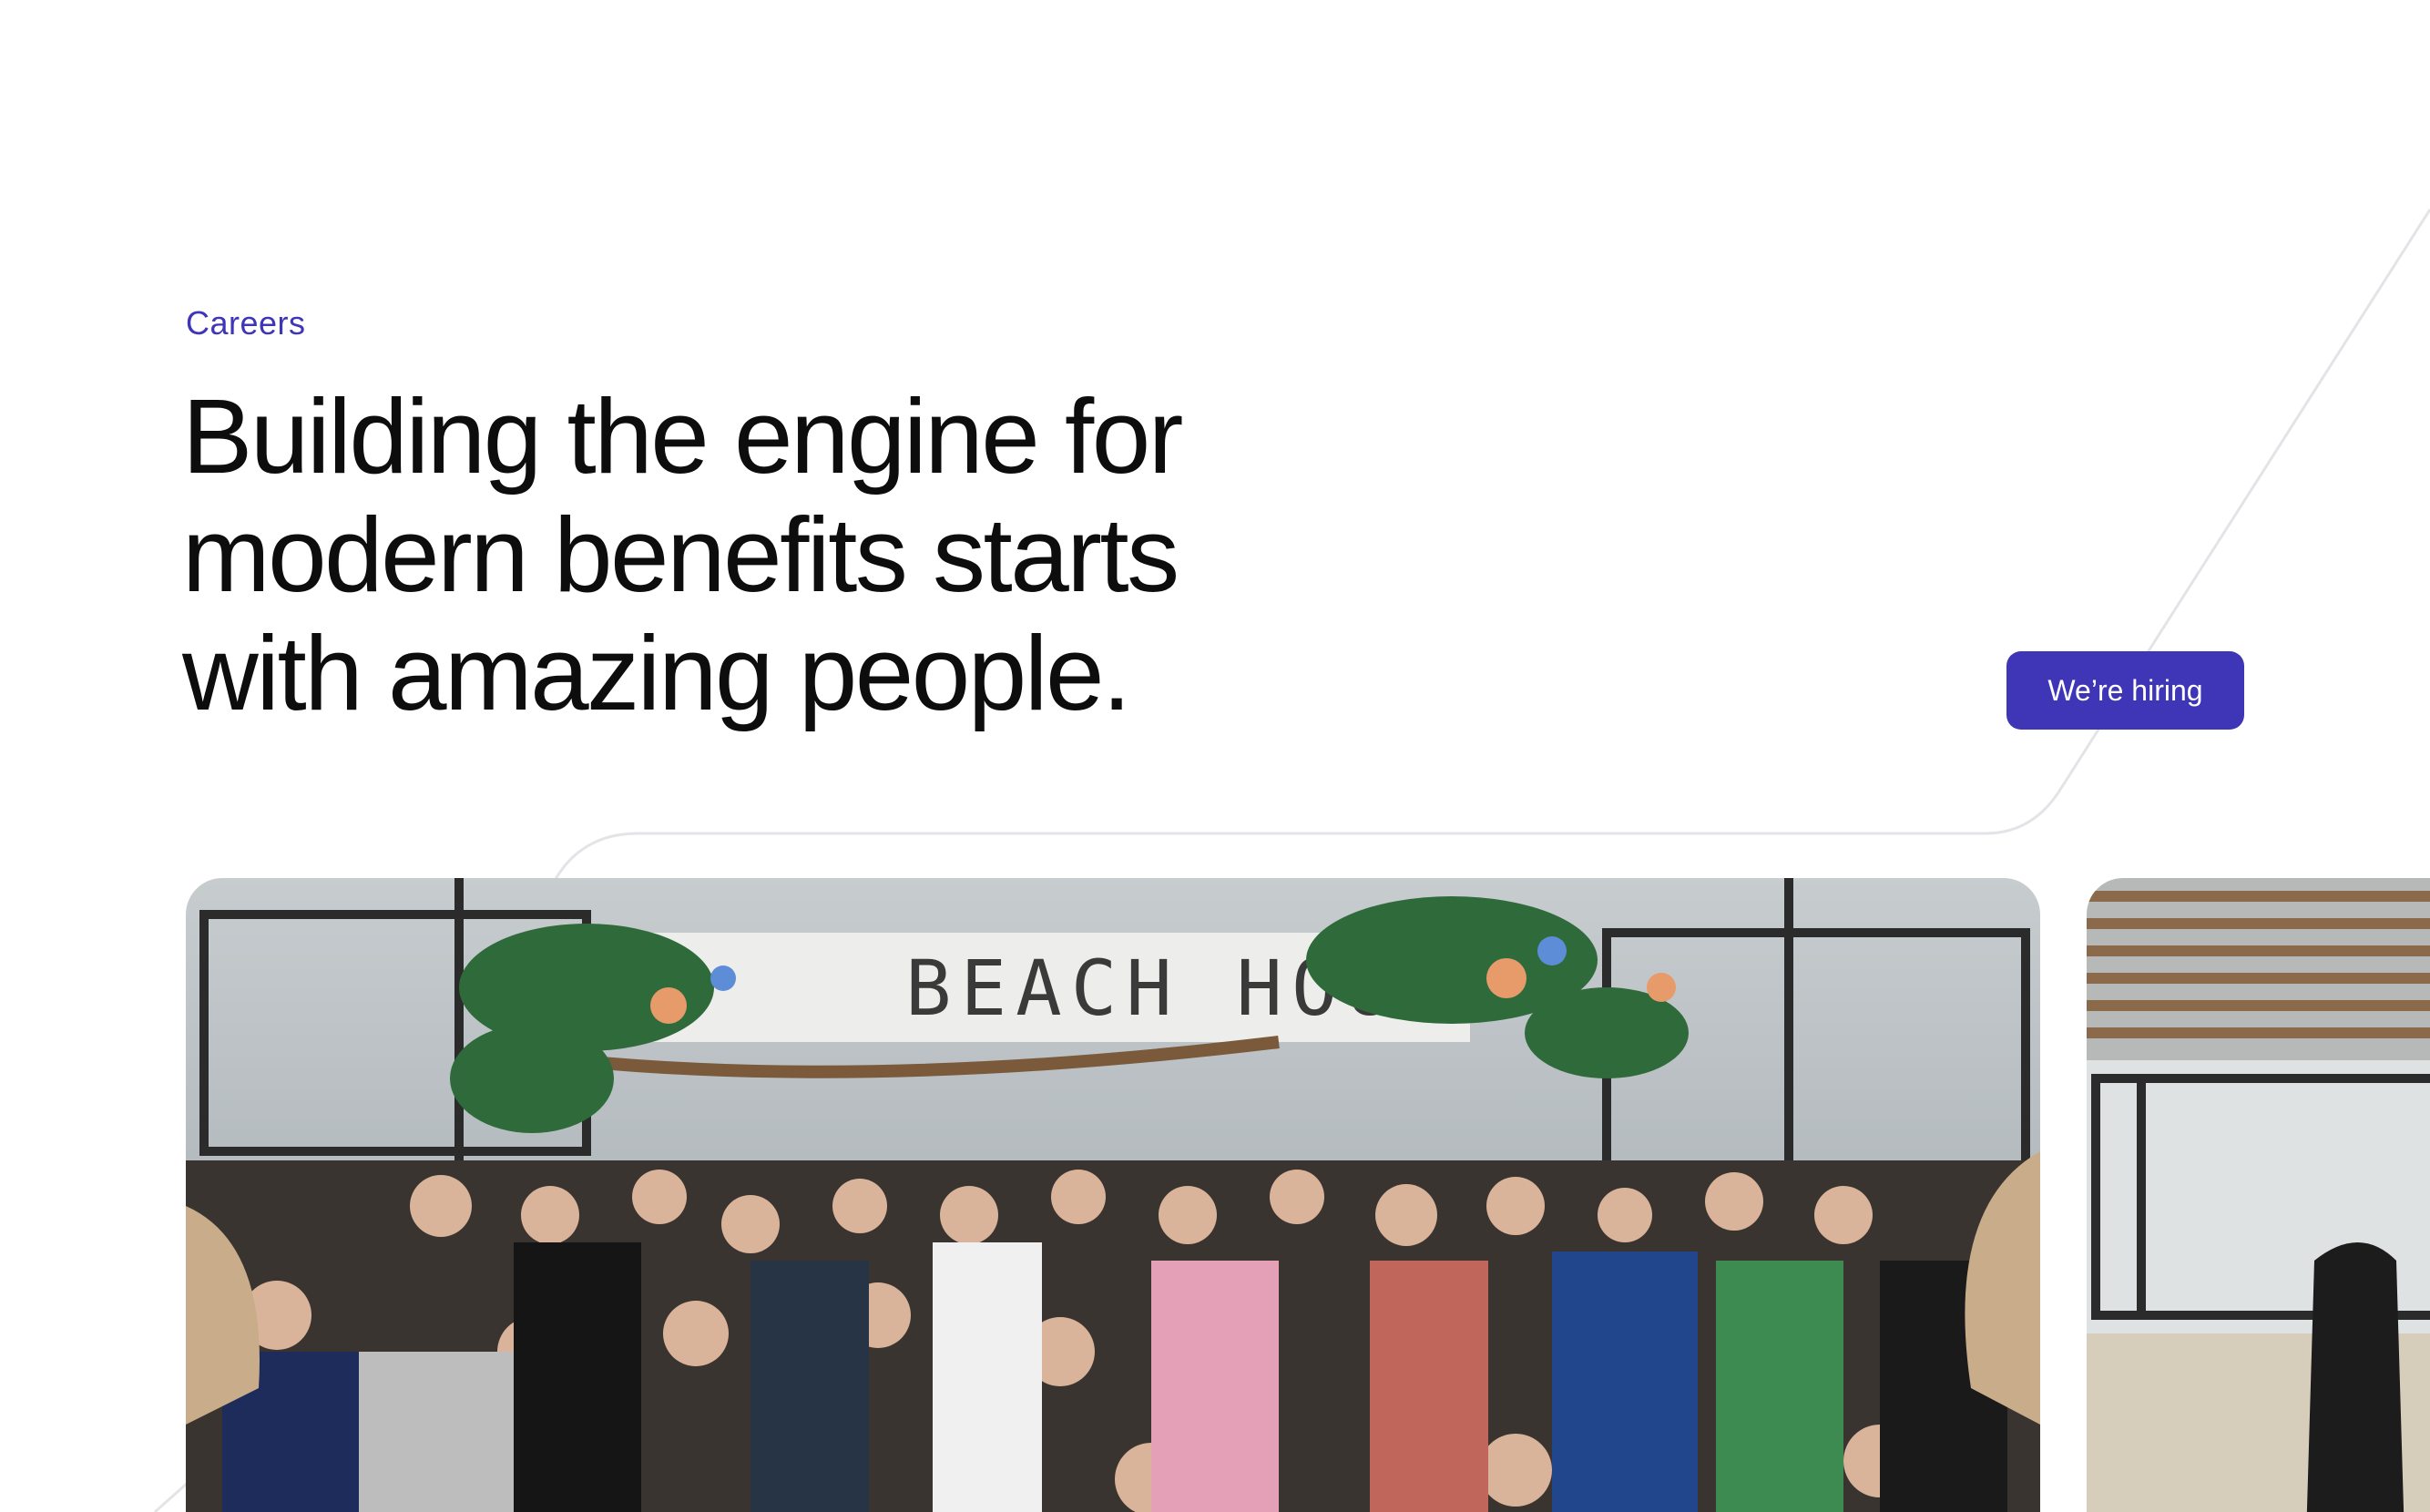 The width and height of the screenshot is (2430, 1512). I want to click on were-hiring-button: We’re hiring, so click(2125, 690).